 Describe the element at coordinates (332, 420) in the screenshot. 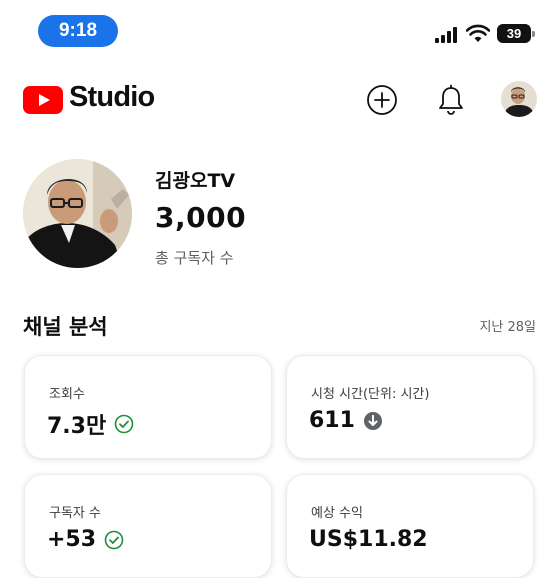

I see `card-value: 611` at that location.